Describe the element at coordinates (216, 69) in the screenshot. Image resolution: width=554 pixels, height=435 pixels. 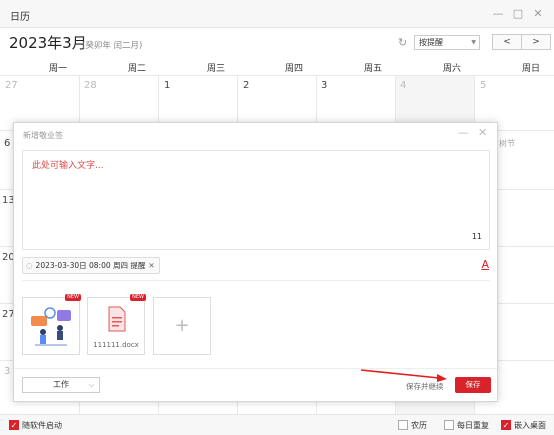
I see `weekday-label: 周三` at that location.